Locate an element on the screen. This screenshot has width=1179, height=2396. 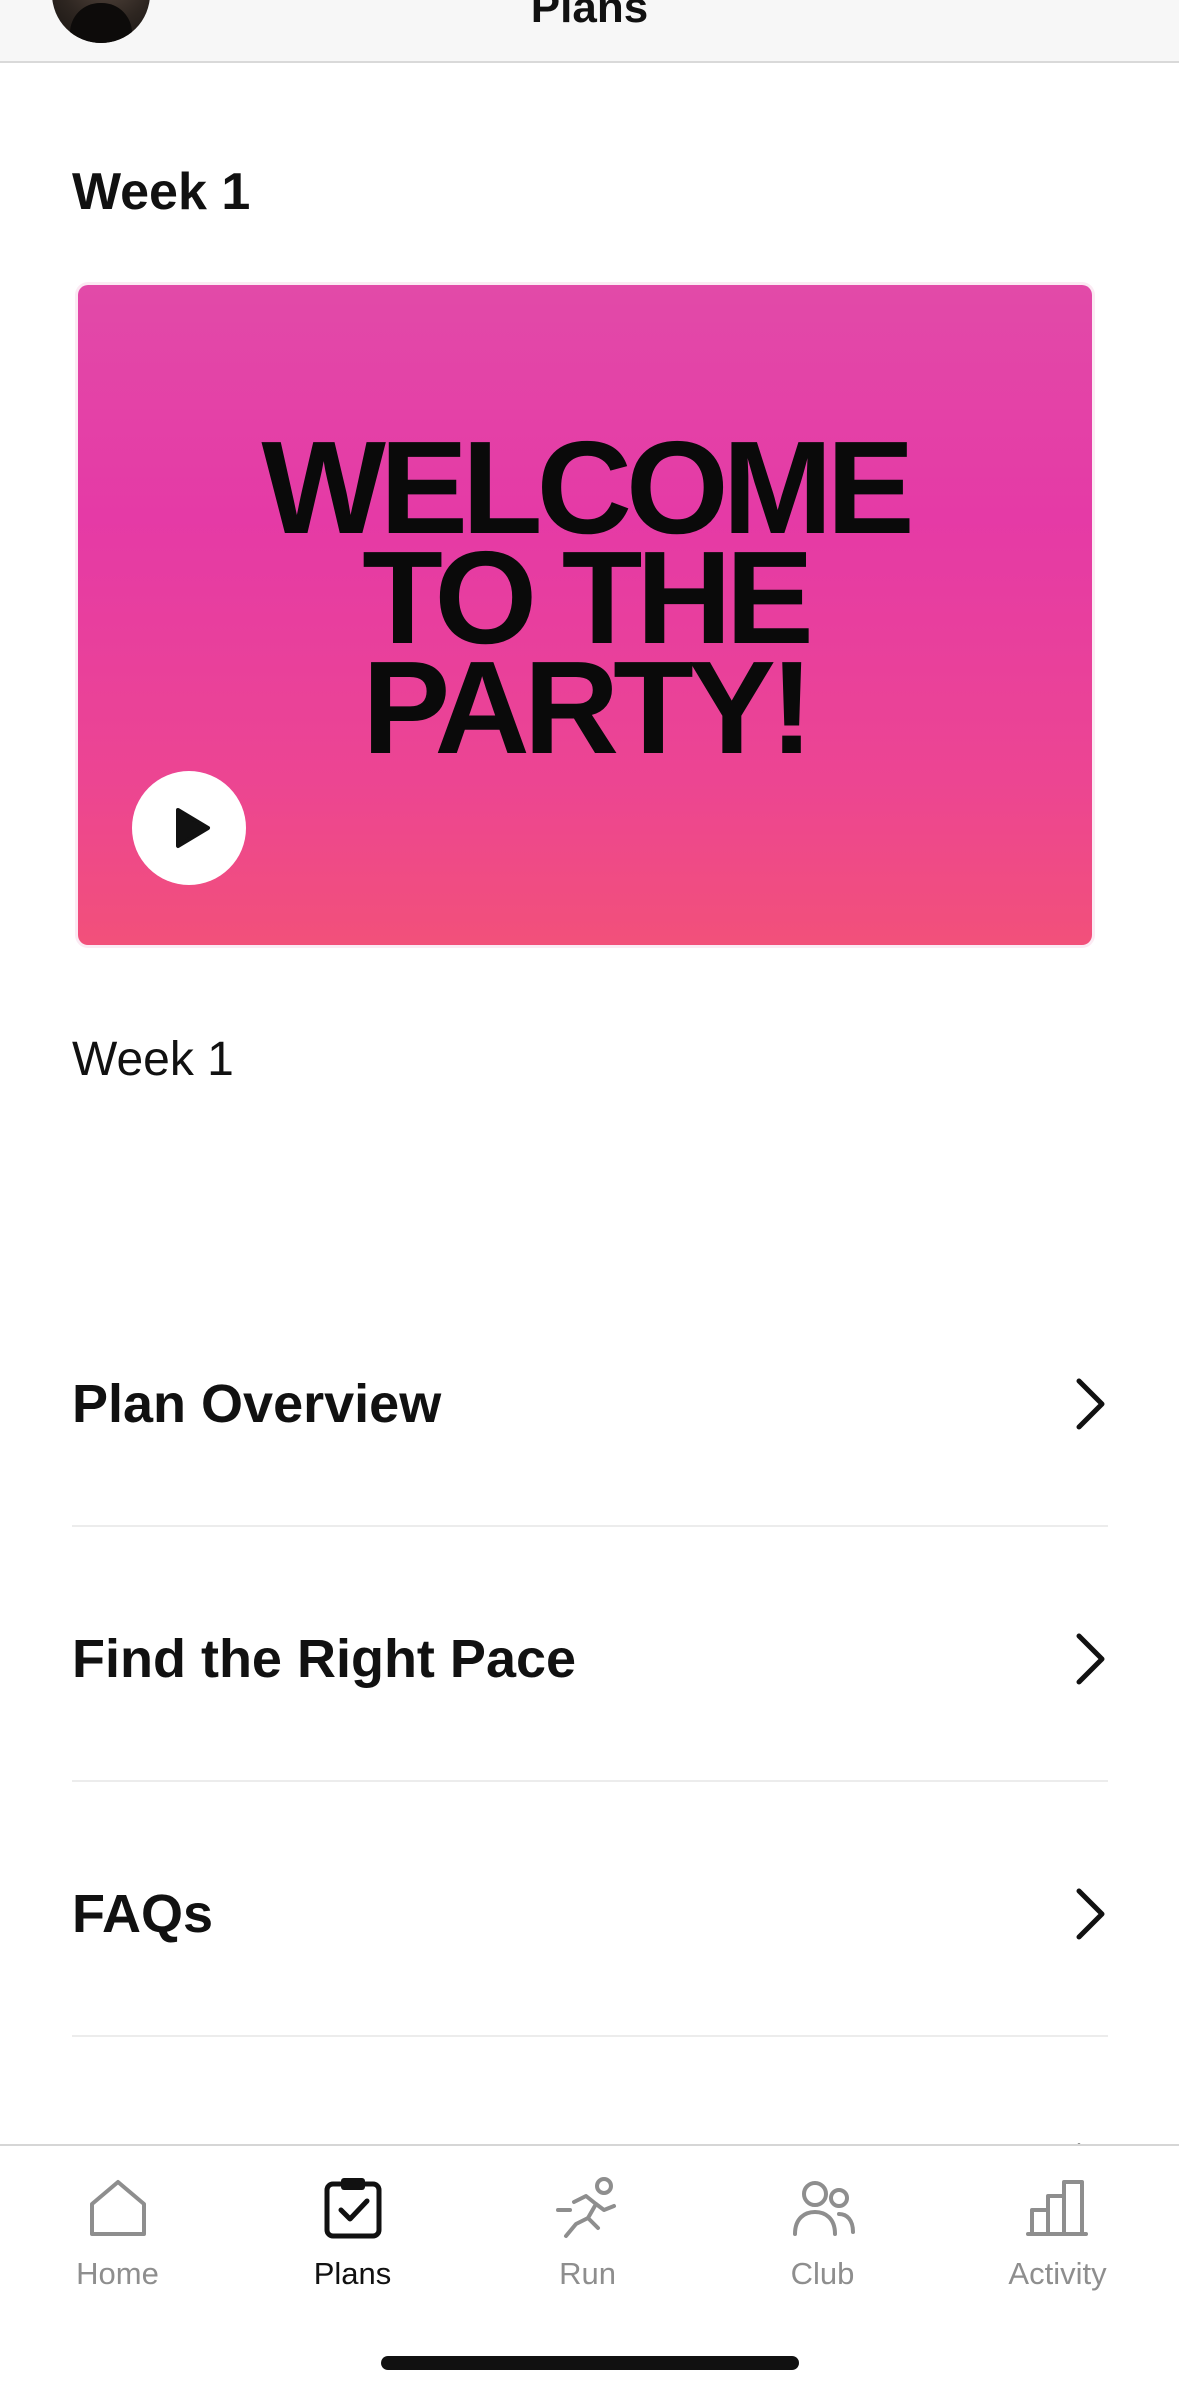
list-item-label: Plan Overview is located at coordinates (257, 1404).